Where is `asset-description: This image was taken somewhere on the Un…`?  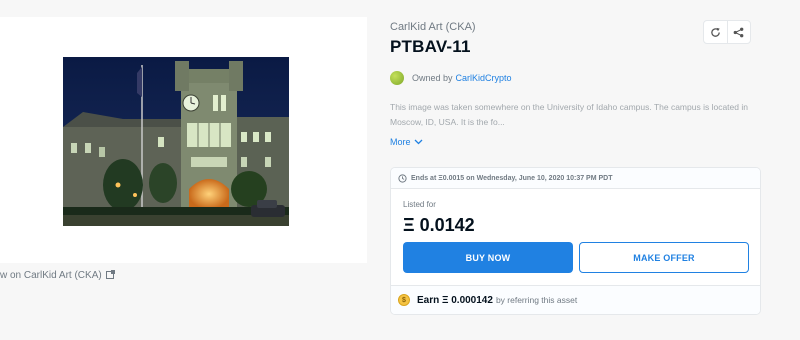 asset-description: This image was taken somewhere on the Un… is located at coordinates (569, 114).